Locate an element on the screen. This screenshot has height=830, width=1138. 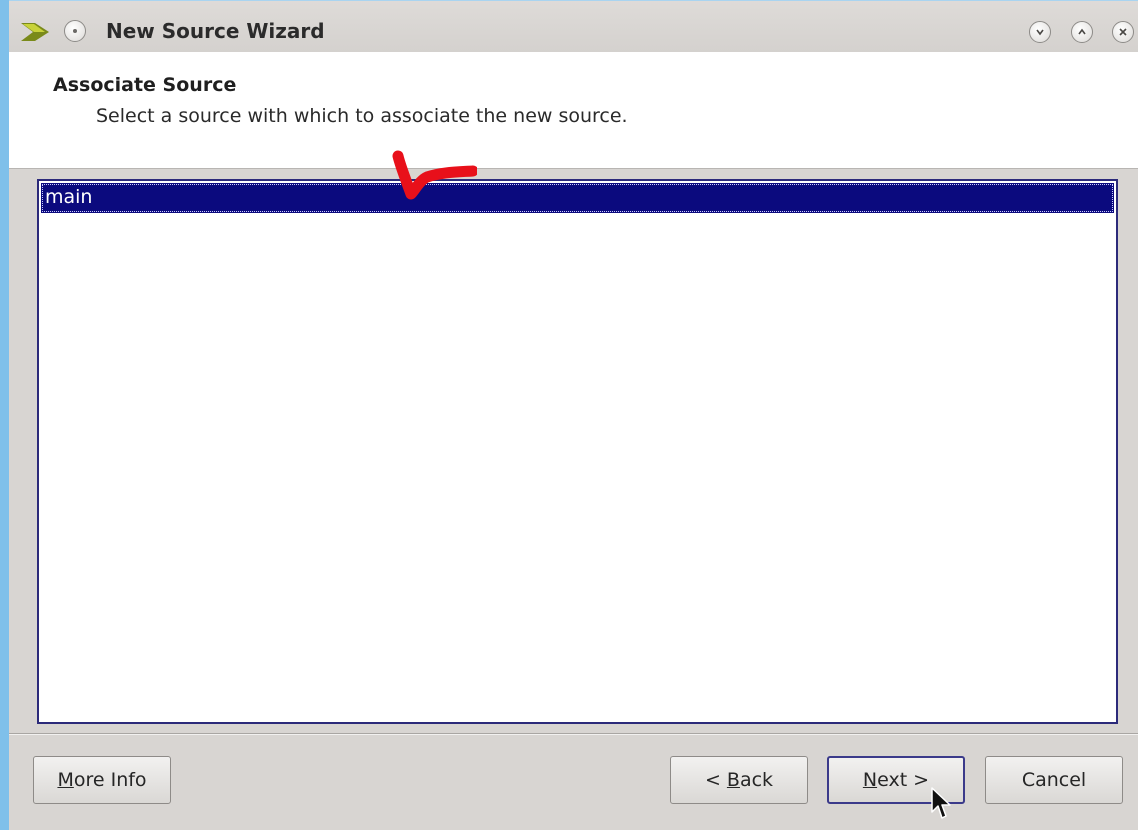
back-label: ack is located at coordinates (756, 780).